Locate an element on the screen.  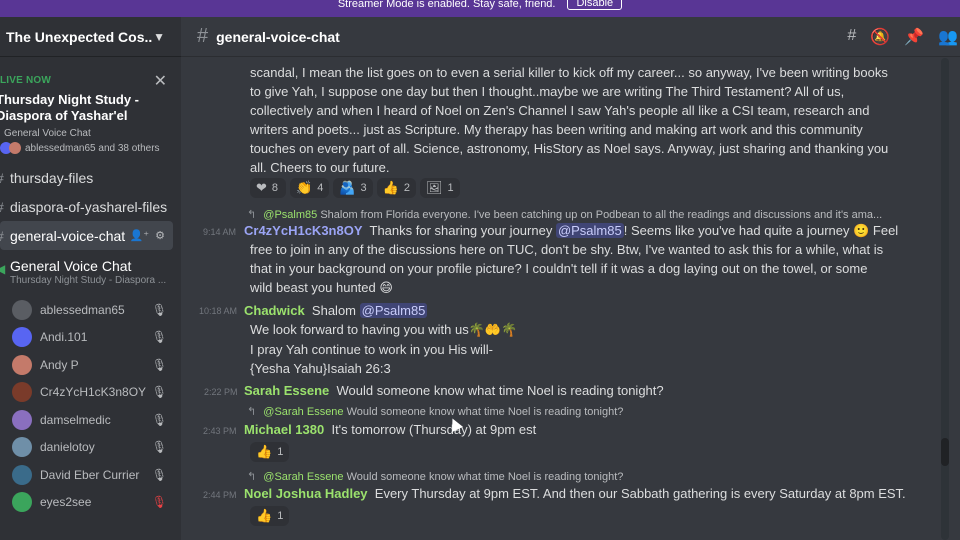
close-icon: ✕ is located at coordinates (160, 81).